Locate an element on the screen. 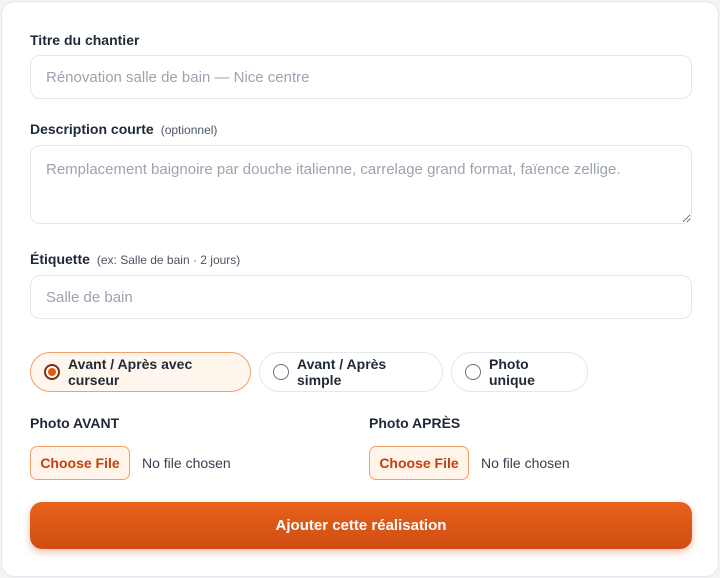  photo-before-file-status: No file chosen is located at coordinates (186, 463).